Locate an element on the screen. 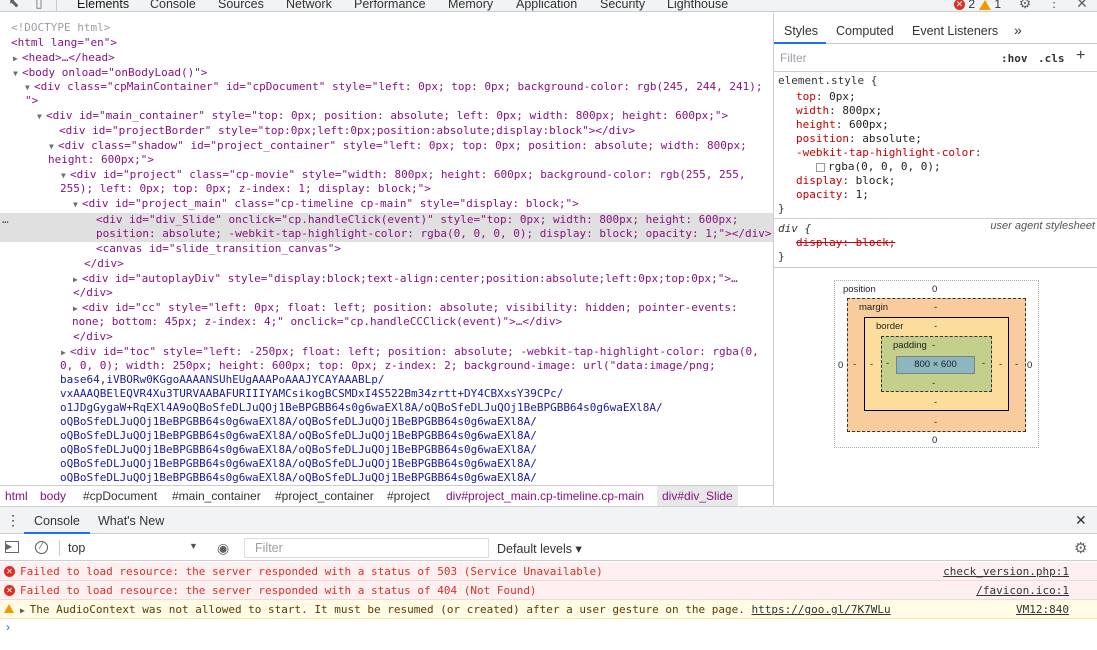 The image size is (1097, 650). breadcrumb-item-selected: div#div_Slide is located at coordinates (697, 496).